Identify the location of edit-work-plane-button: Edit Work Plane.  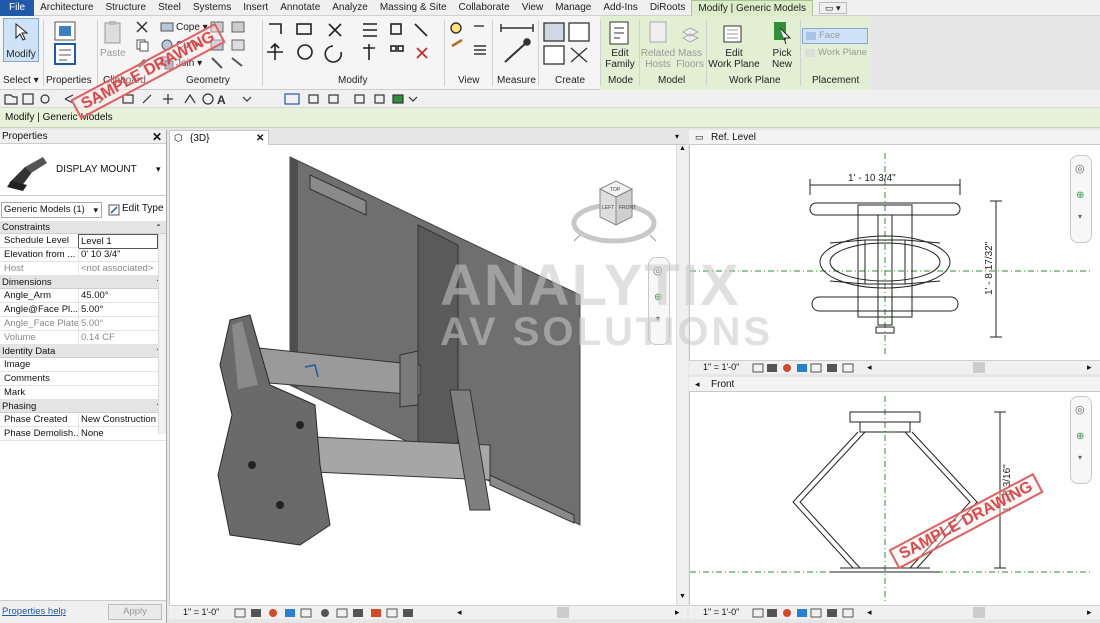
(734, 59).